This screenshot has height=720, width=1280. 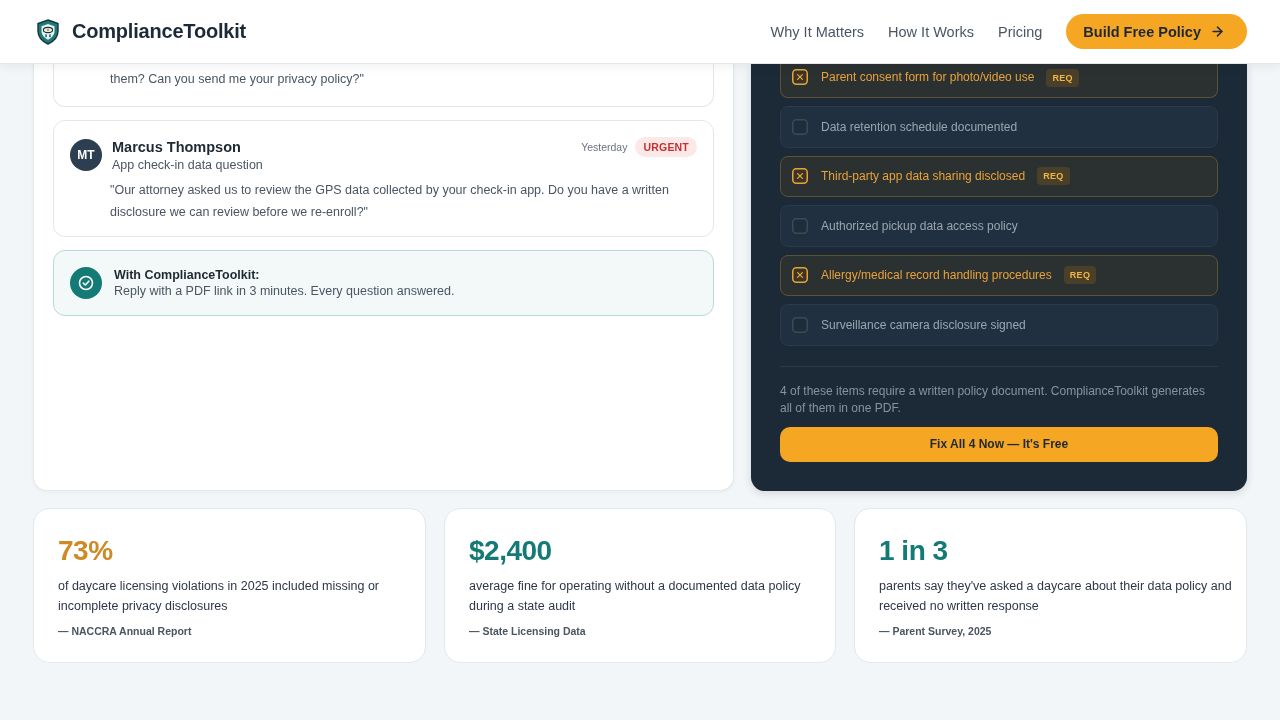 I want to click on stat-description: average fine for operating without a documented data policy during a state audit, so click(x=635, y=596).